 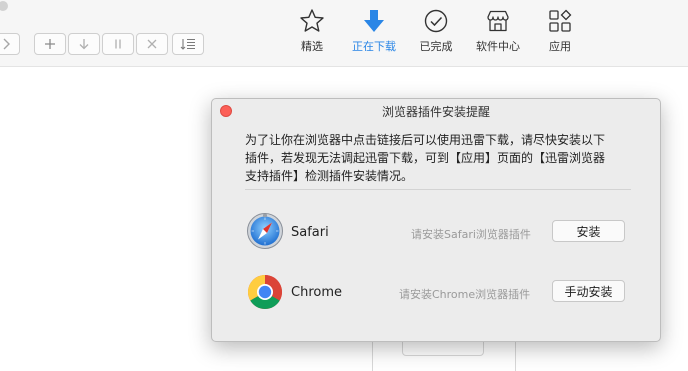 What do you see at coordinates (436, 21) in the screenshot?
I see `check-circle-icon` at bounding box center [436, 21].